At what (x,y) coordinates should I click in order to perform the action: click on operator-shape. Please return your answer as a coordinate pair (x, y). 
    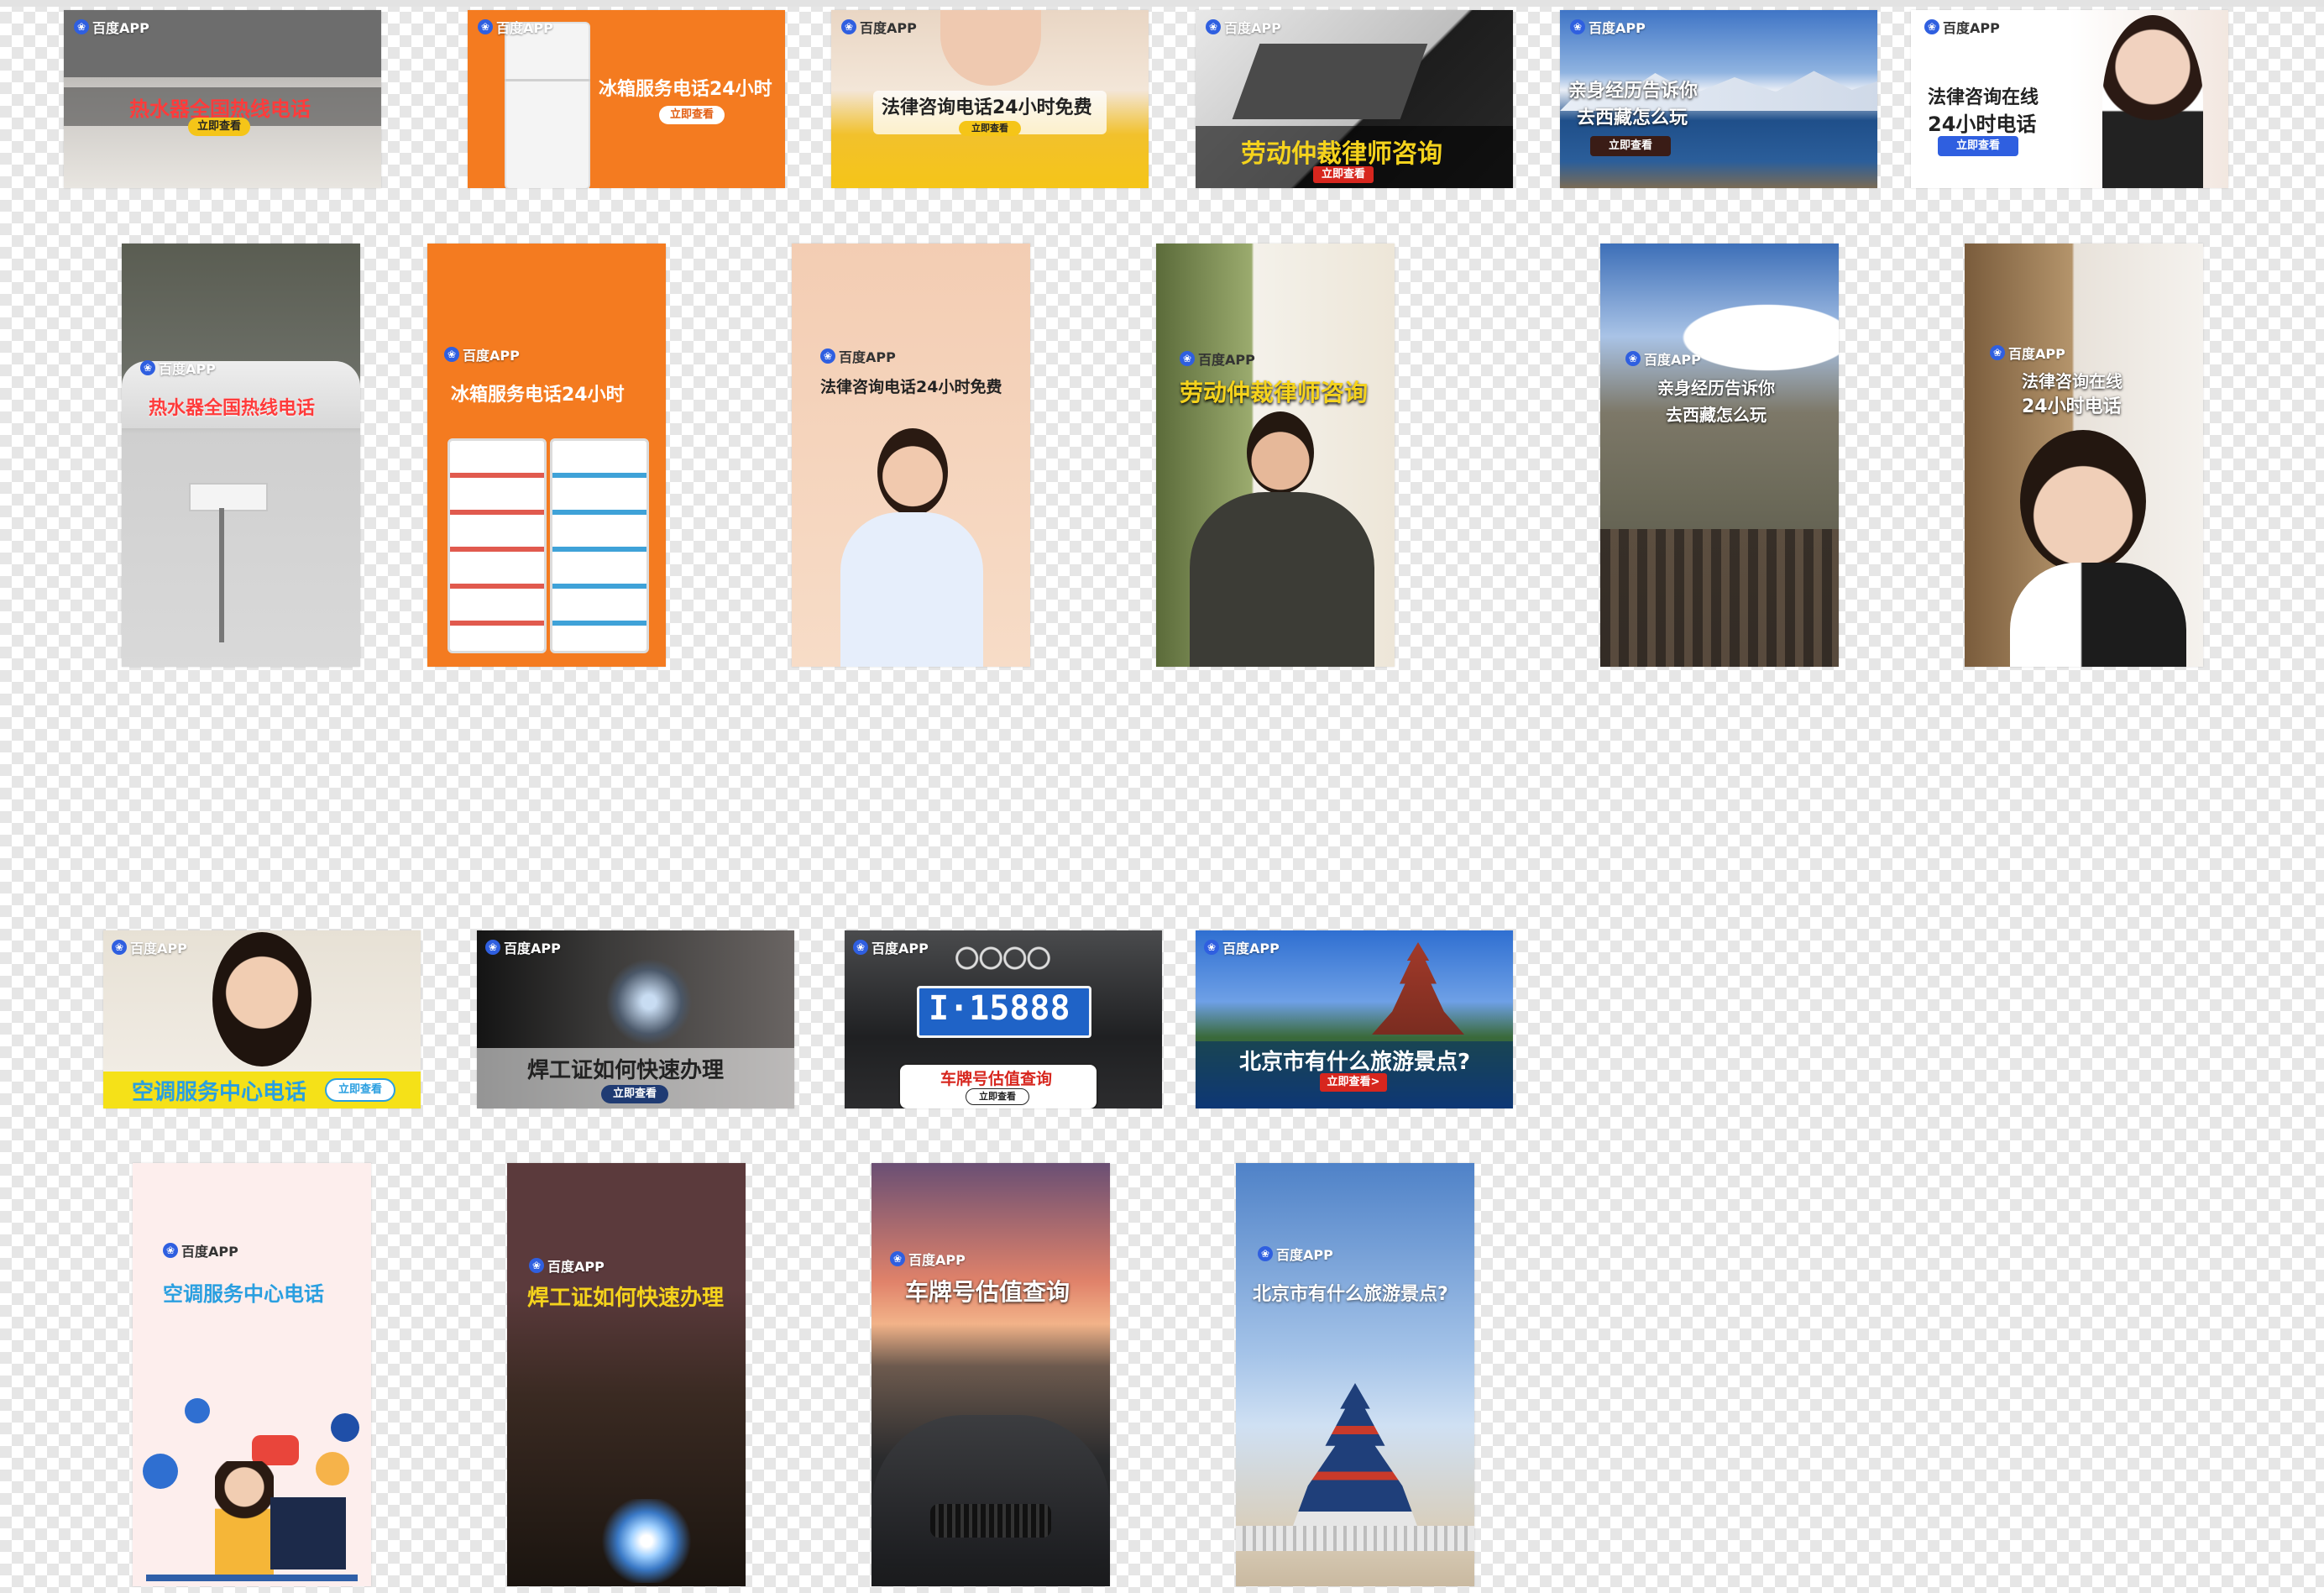
    Looking at the image, I should click on (2153, 101).